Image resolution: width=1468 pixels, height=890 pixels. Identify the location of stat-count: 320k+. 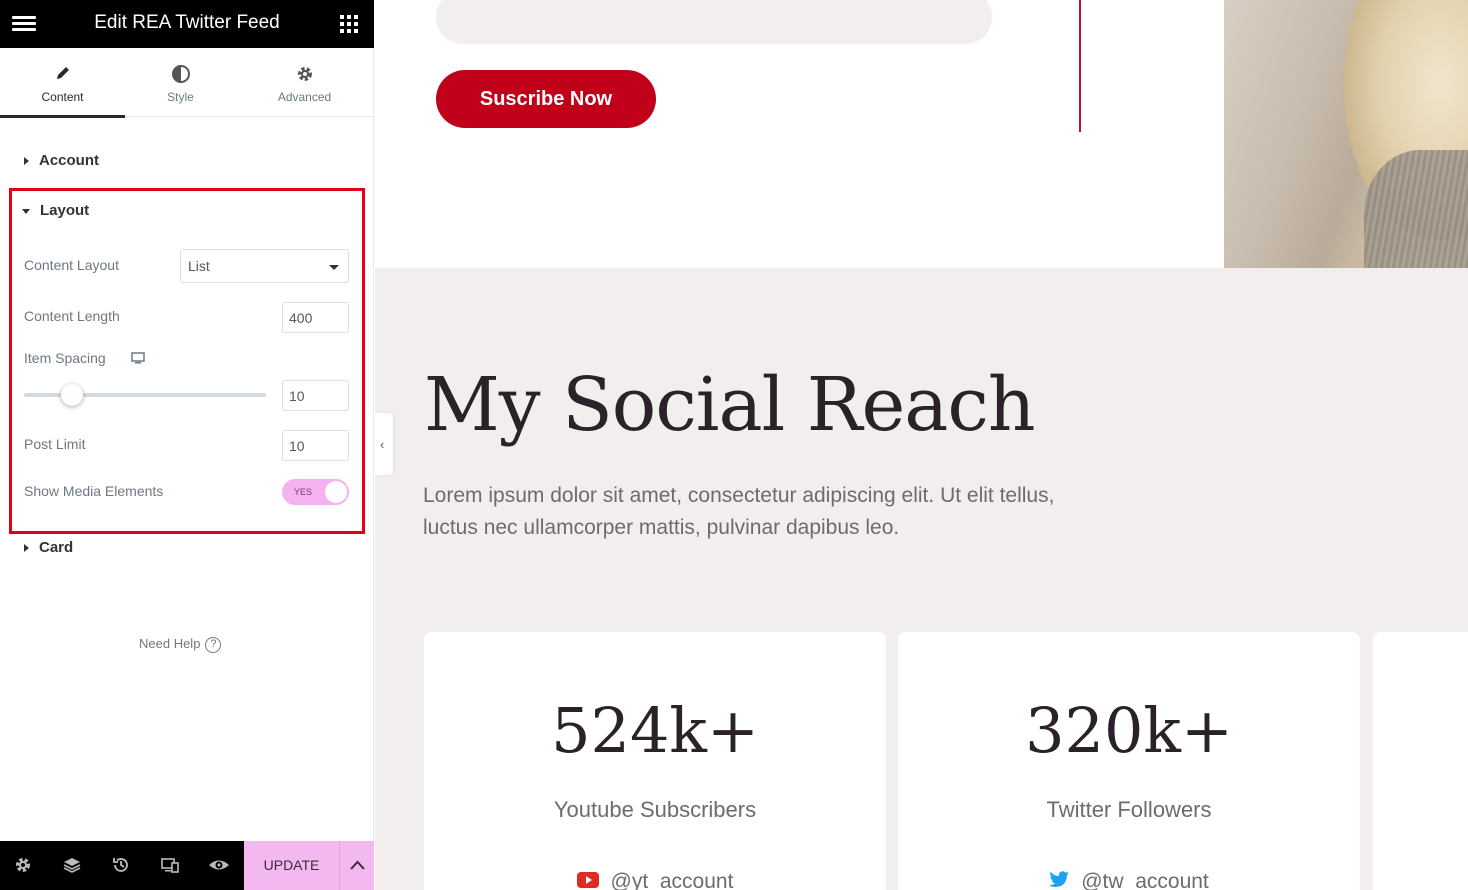
(1129, 730).